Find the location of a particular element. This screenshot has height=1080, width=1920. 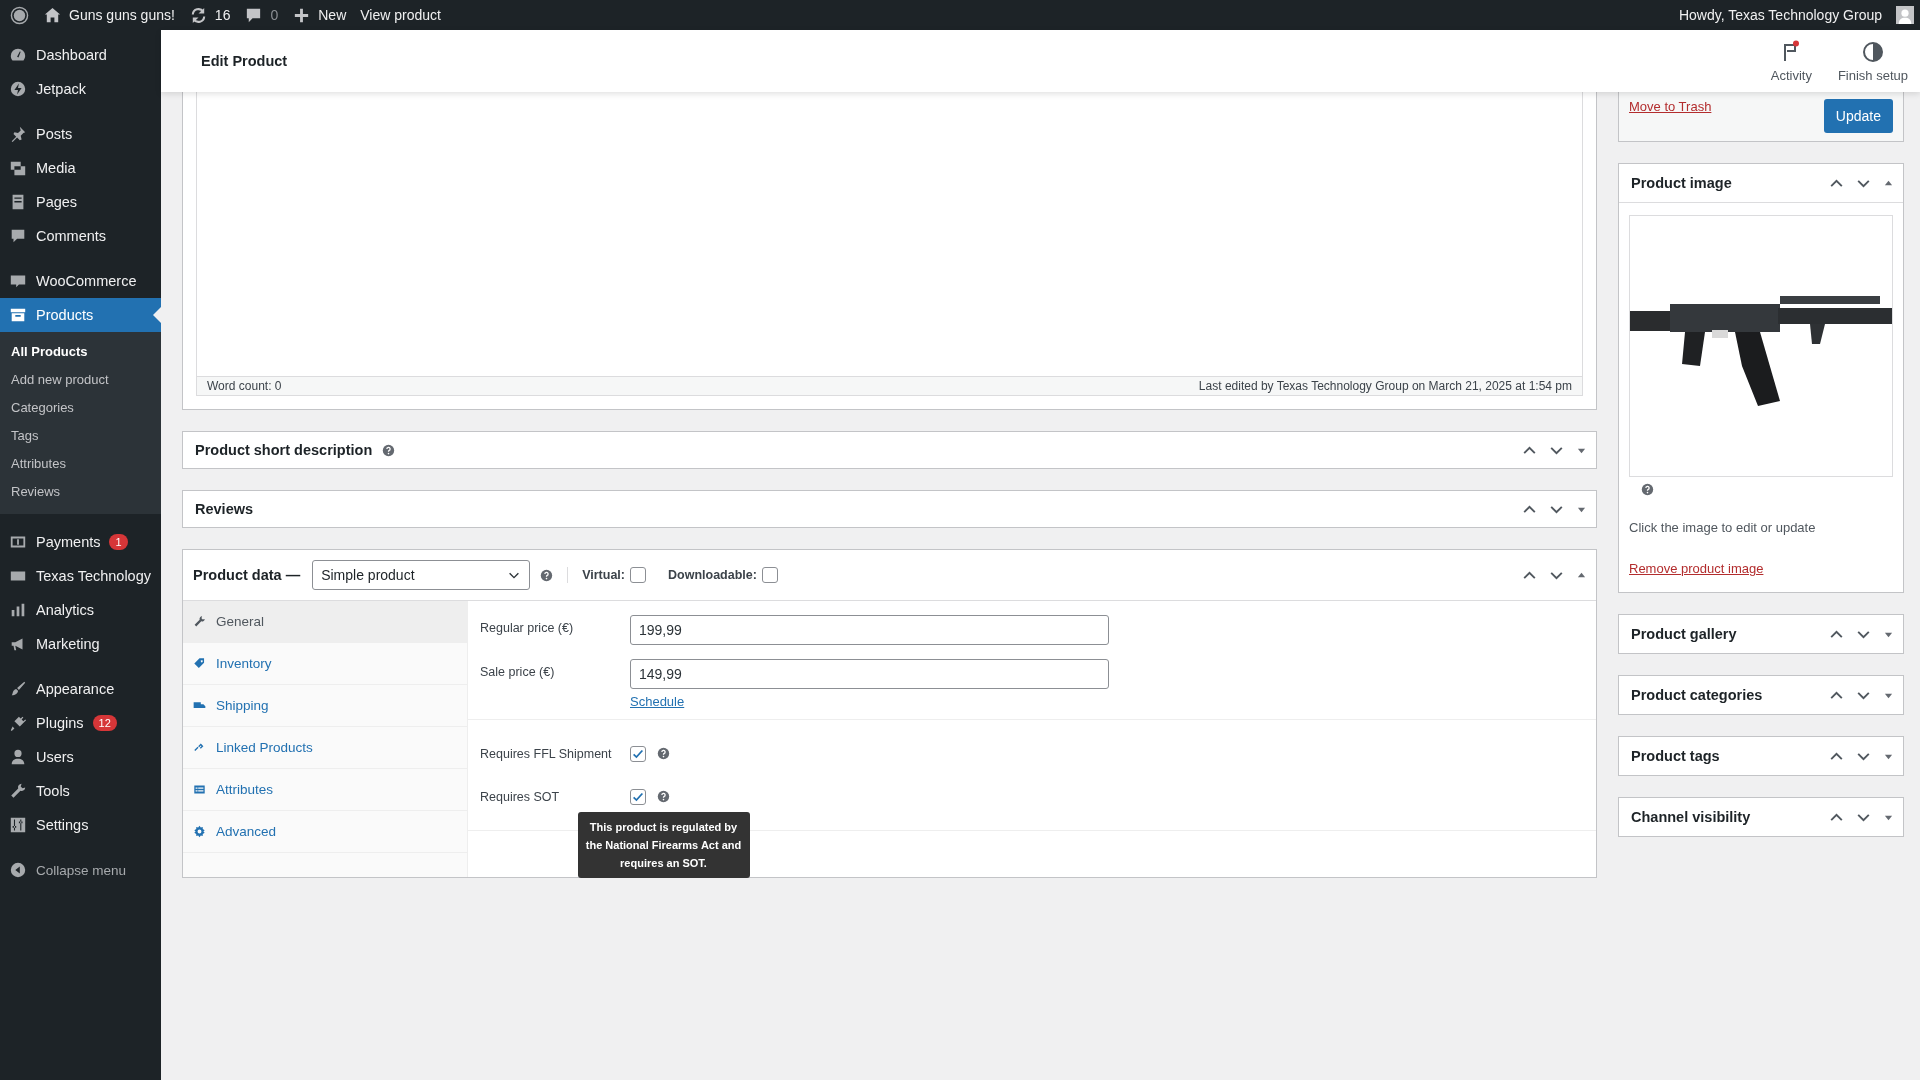

option-label: Virtual: is located at coordinates (603, 575).